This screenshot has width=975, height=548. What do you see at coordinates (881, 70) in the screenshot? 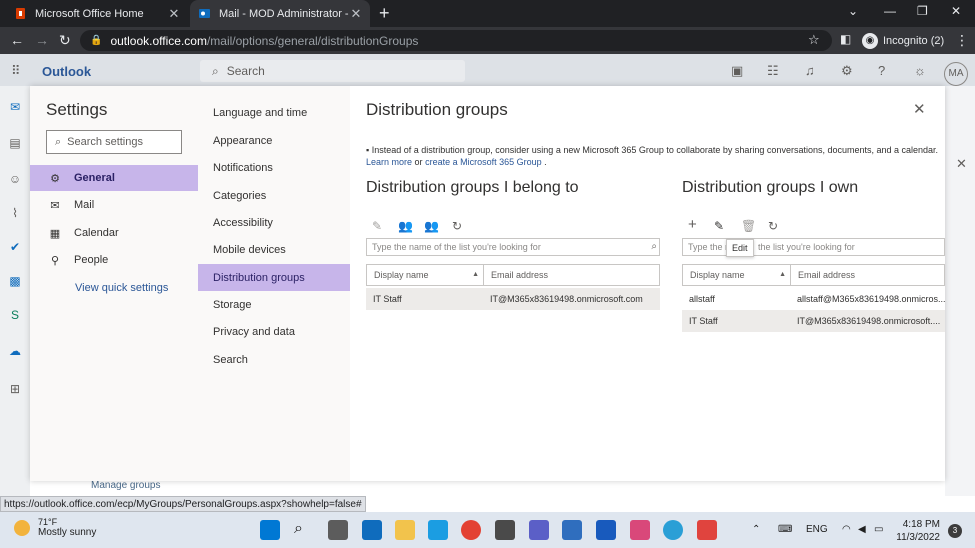
I see `help-icon: ?` at bounding box center [881, 70].